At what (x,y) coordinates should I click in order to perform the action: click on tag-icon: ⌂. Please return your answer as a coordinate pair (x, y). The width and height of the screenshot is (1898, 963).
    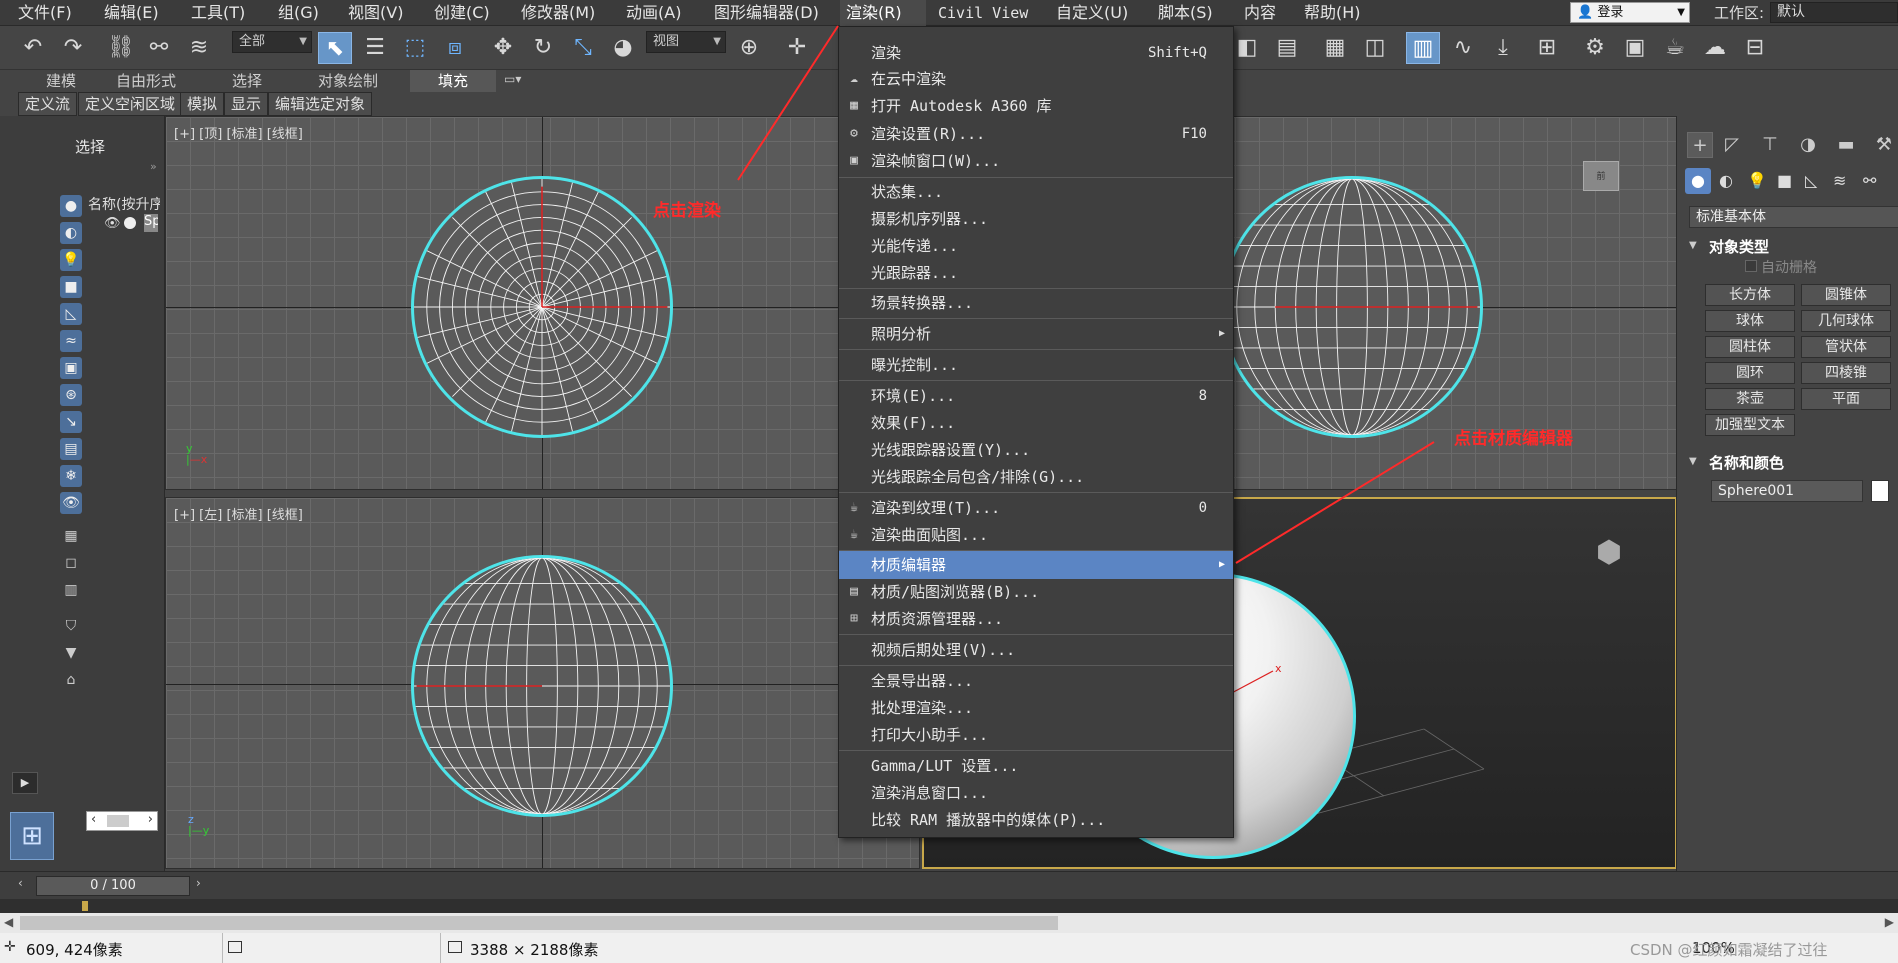
    Looking at the image, I should click on (71, 680).